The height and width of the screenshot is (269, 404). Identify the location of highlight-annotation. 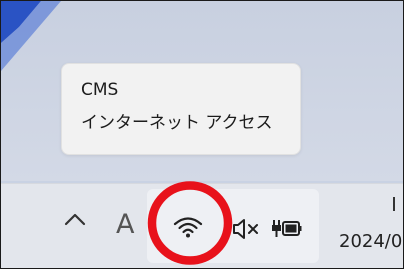
(190, 222).